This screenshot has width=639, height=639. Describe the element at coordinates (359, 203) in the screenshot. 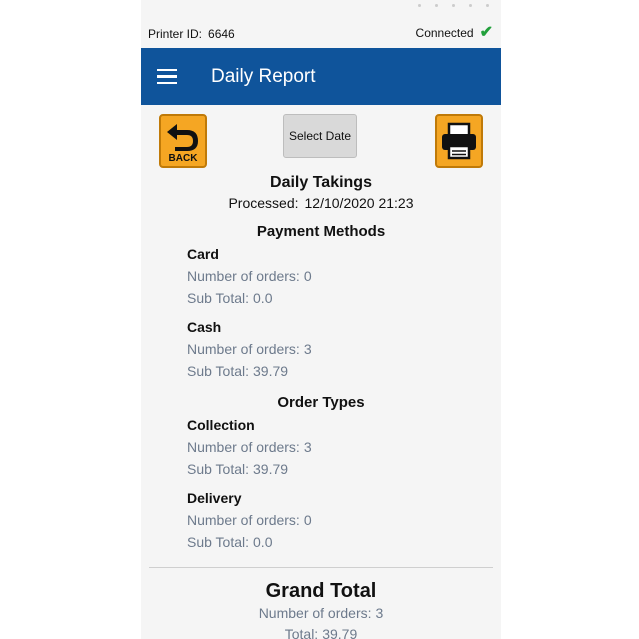

I see `processed-value: 12/10/2020 21:23` at that location.